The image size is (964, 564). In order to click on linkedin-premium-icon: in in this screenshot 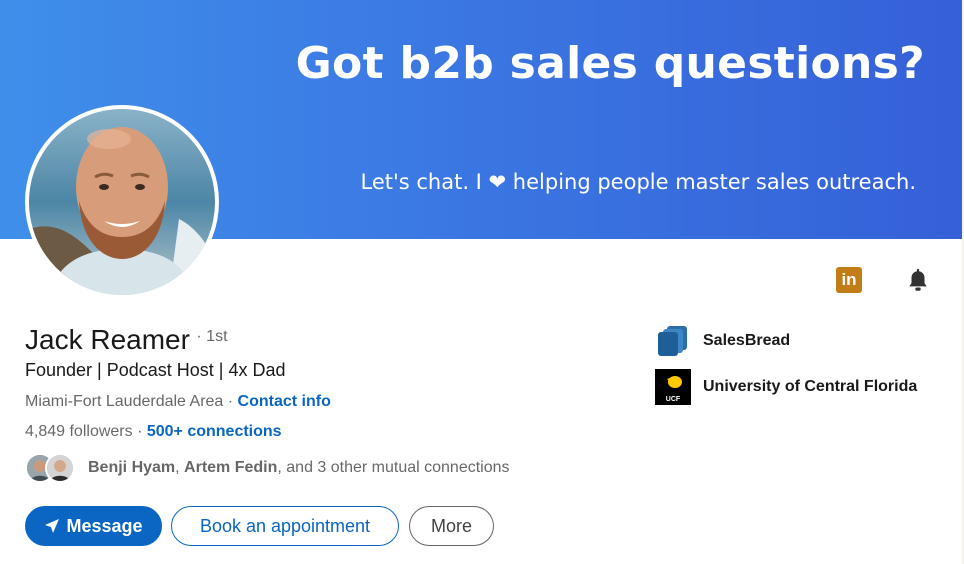, I will do `click(849, 280)`.